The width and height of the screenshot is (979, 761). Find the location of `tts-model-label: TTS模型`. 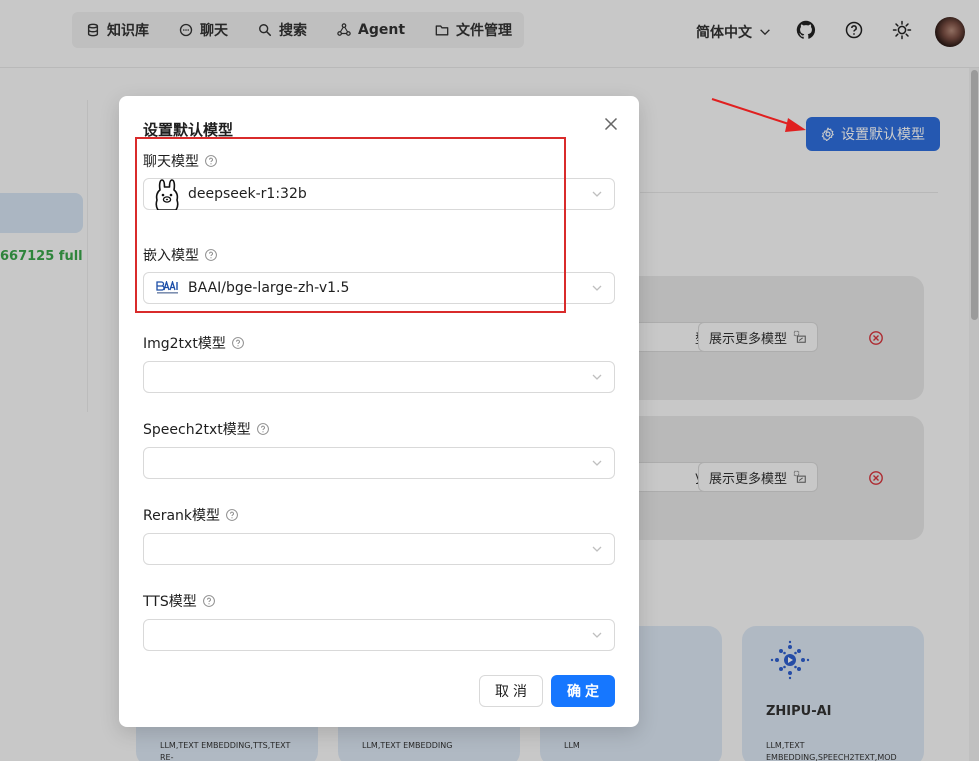

tts-model-label: TTS模型 is located at coordinates (179, 601).